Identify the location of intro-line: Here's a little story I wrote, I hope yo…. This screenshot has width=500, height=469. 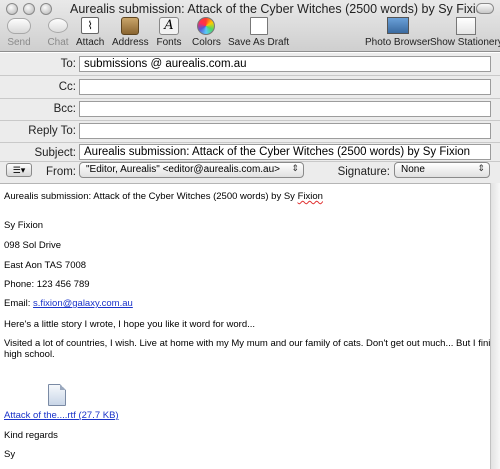
(130, 324).